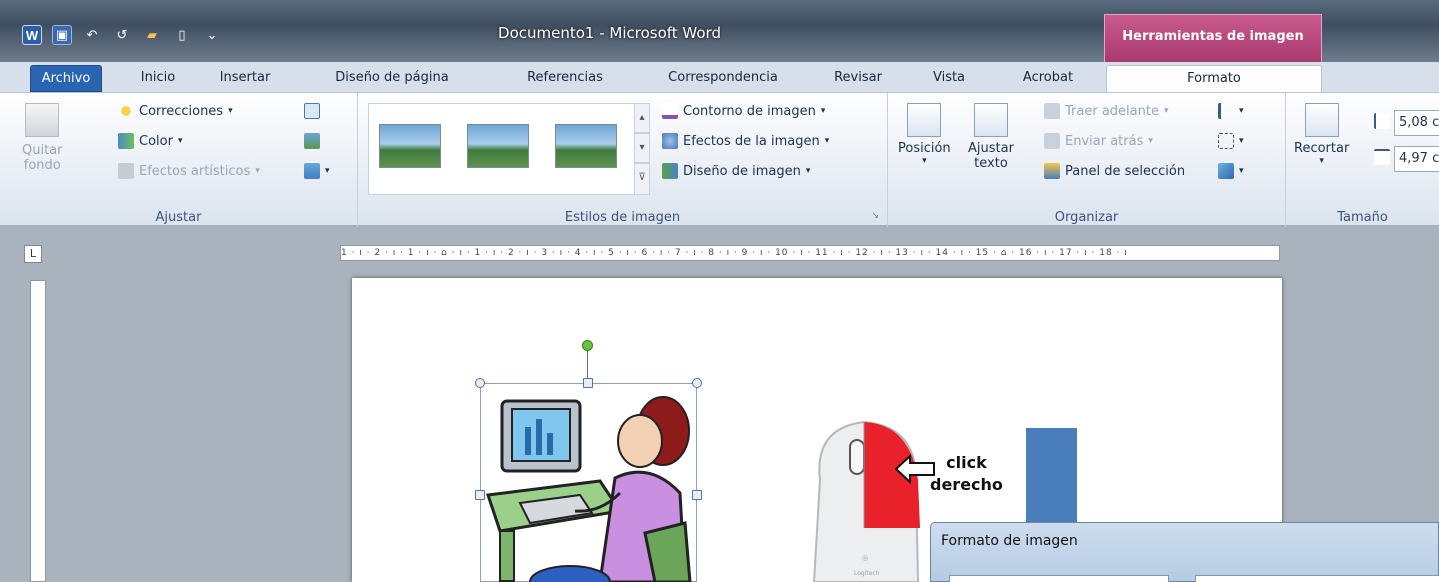 This screenshot has width=1439, height=582. Describe the element at coordinates (924, 120) in the screenshot. I see `position-icon` at that location.